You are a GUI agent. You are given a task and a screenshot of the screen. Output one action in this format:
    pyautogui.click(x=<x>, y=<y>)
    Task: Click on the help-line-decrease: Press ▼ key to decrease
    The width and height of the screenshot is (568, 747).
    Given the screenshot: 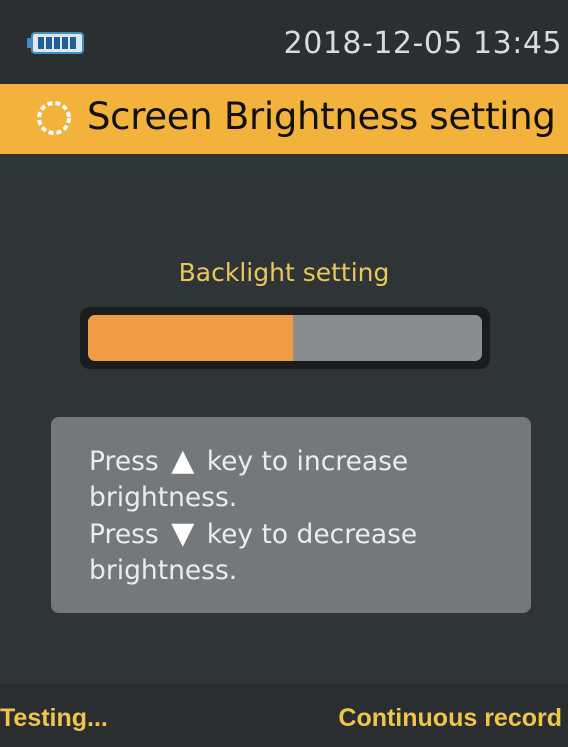 What is the action you would take?
    pyautogui.click(x=295, y=534)
    